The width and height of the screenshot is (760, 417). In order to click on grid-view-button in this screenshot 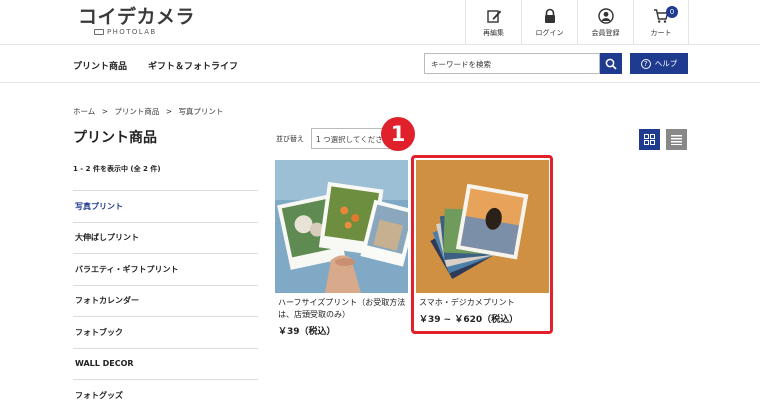, I will do `click(649, 139)`.